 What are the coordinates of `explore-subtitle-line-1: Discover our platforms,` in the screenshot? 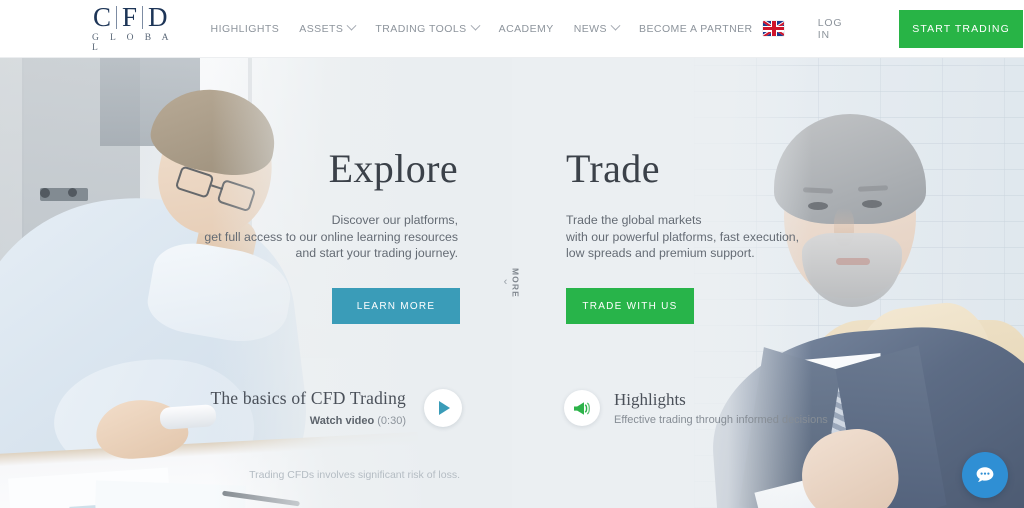 It's located at (394, 220).